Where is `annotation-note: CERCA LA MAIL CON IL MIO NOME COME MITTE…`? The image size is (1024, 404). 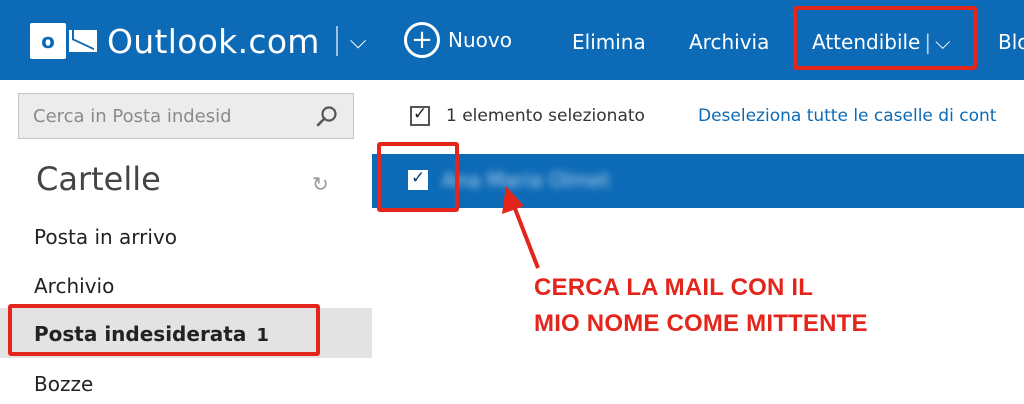 annotation-note: CERCA LA MAIL CON IL MIO NOME COME MITTE… is located at coordinates (701, 306).